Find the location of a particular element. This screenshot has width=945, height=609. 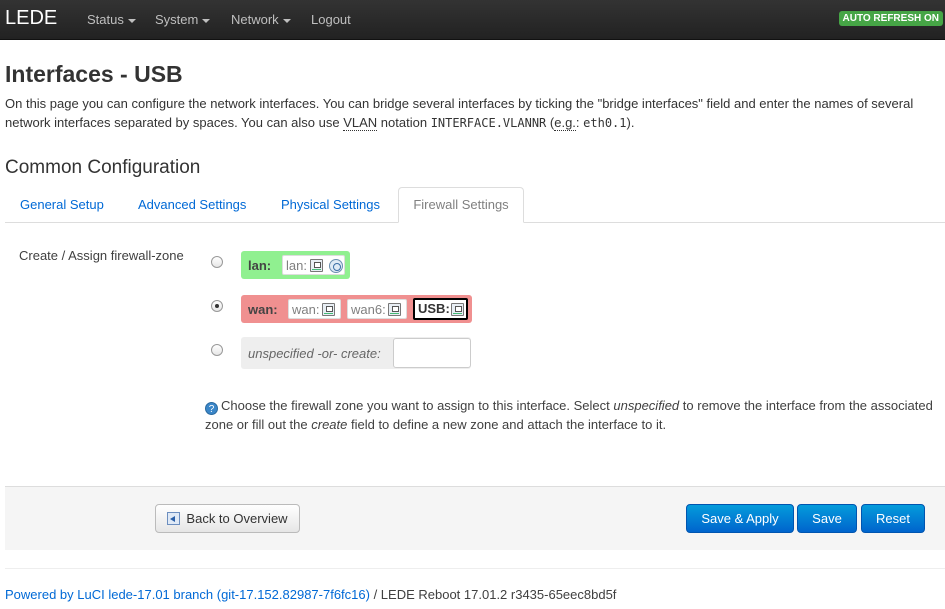

zone-lan-radio is located at coordinates (217, 262).